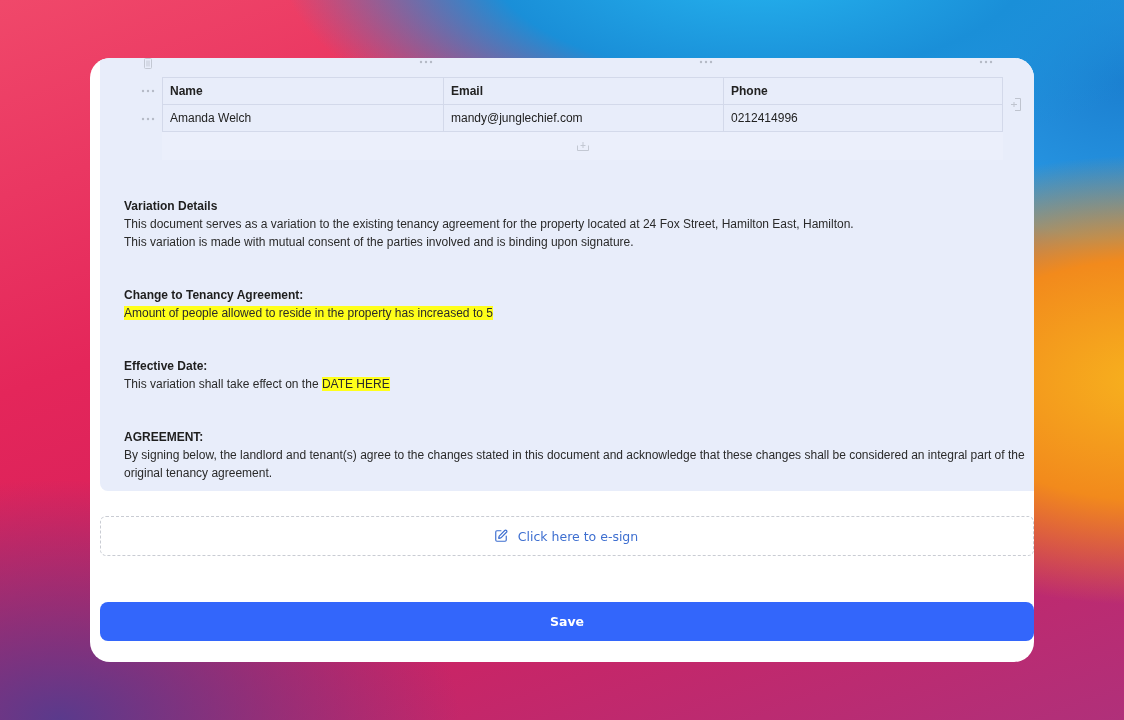 The height and width of the screenshot is (720, 1124). What do you see at coordinates (379, 242) in the screenshot?
I see `paragraph: This variation is made with mutual consent of the parties involved and is binding upon signature.` at bounding box center [379, 242].